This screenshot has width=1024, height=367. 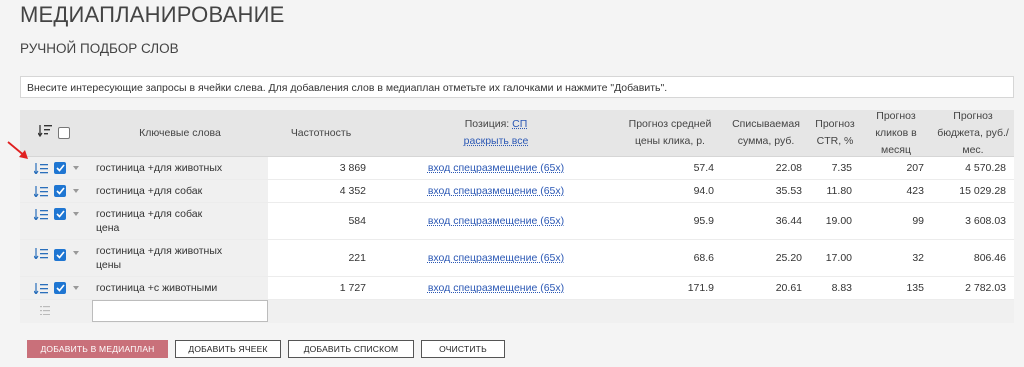 I want to click on header-position: Позиция: СП раскрыть все, so click(x=496, y=133).